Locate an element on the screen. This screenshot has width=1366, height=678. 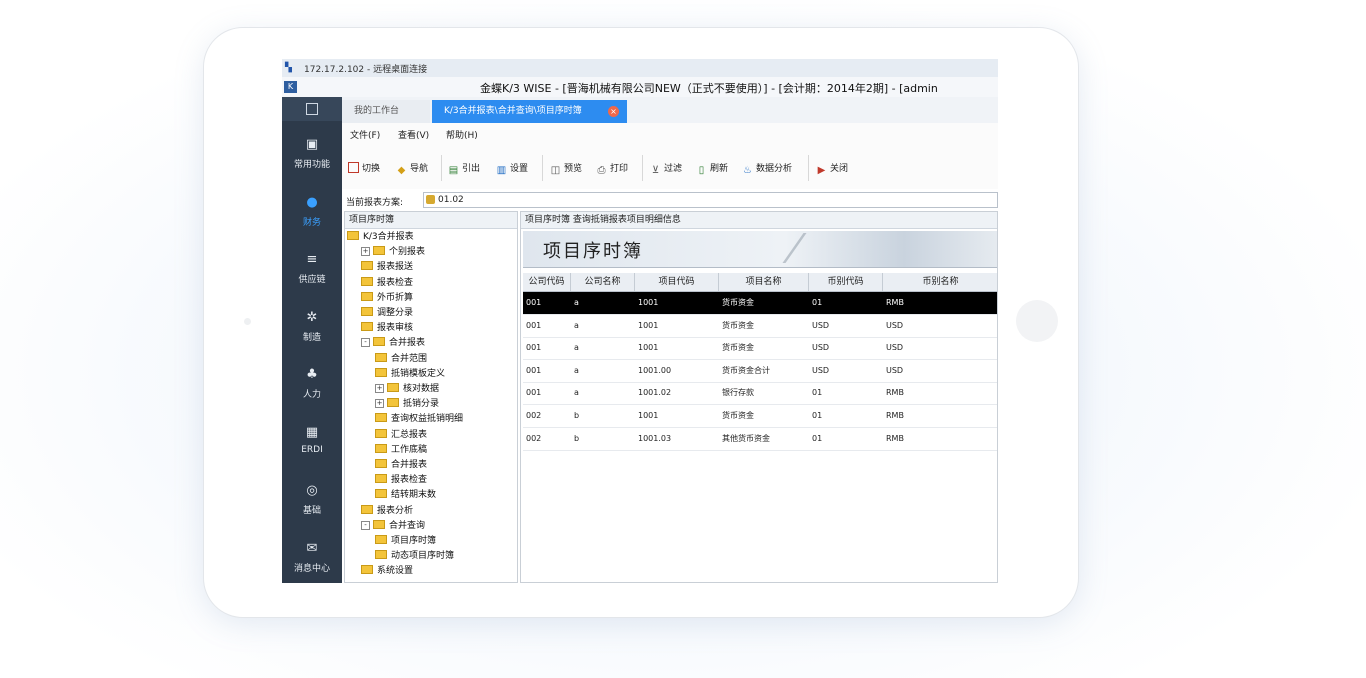
settings-icon: ◎ is located at coordinates (312, 490).